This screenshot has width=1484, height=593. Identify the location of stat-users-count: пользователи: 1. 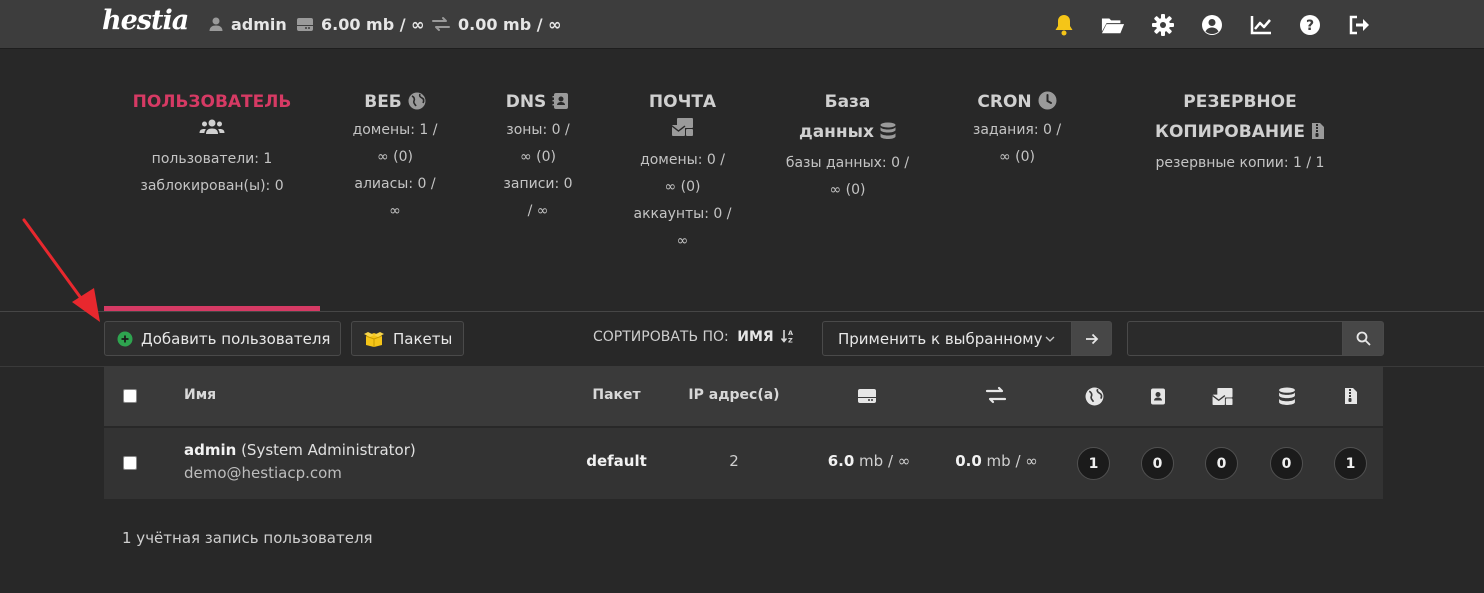
(212, 159).